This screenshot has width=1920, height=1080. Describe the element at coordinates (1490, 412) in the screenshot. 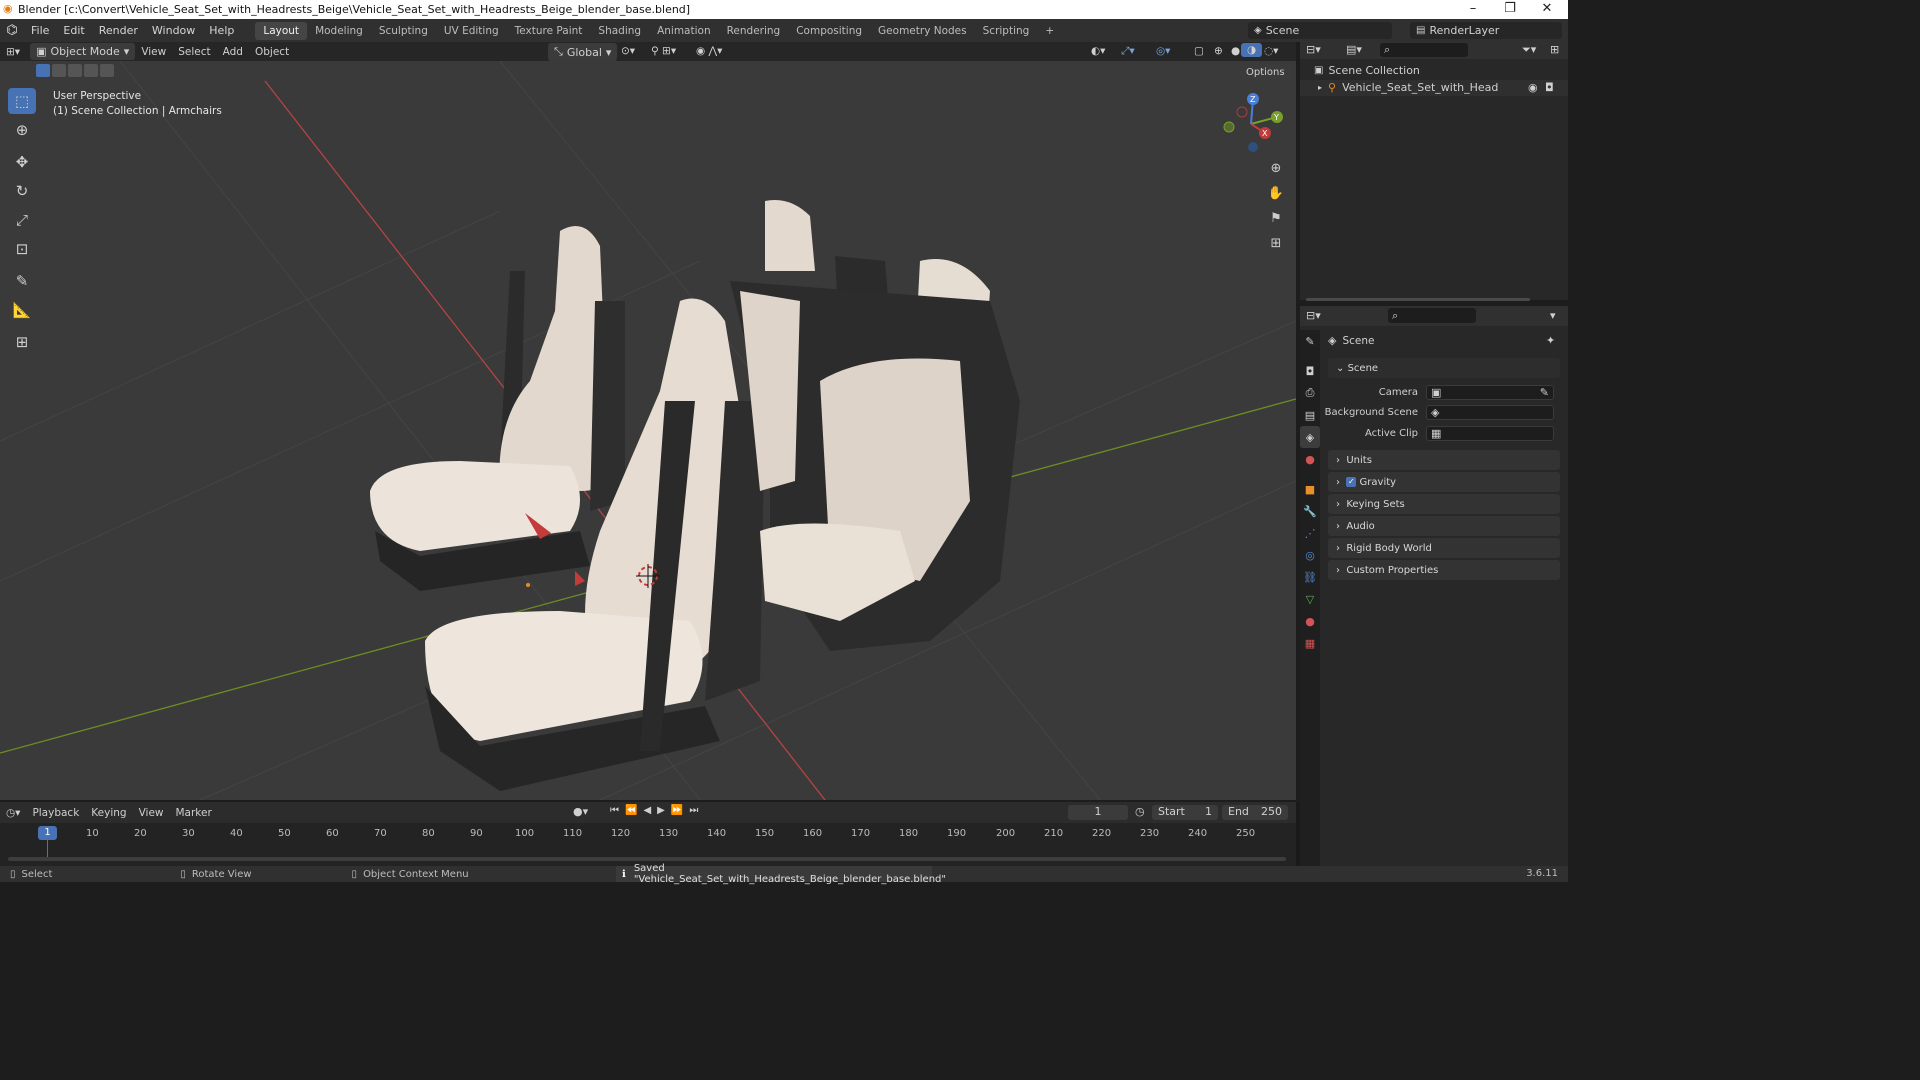

I see `background-scene-field: ◈` at that location.